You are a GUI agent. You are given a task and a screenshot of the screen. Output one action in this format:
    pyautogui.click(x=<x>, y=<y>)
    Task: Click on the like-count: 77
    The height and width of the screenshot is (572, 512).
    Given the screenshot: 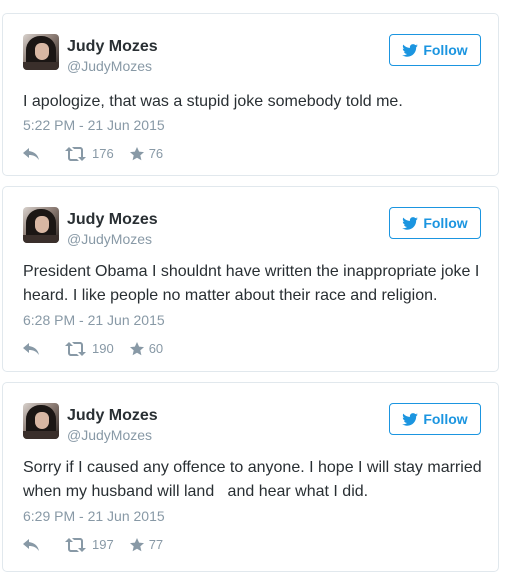 What is the action you would take?
    pyautogui.click(x=156, y=544)
    